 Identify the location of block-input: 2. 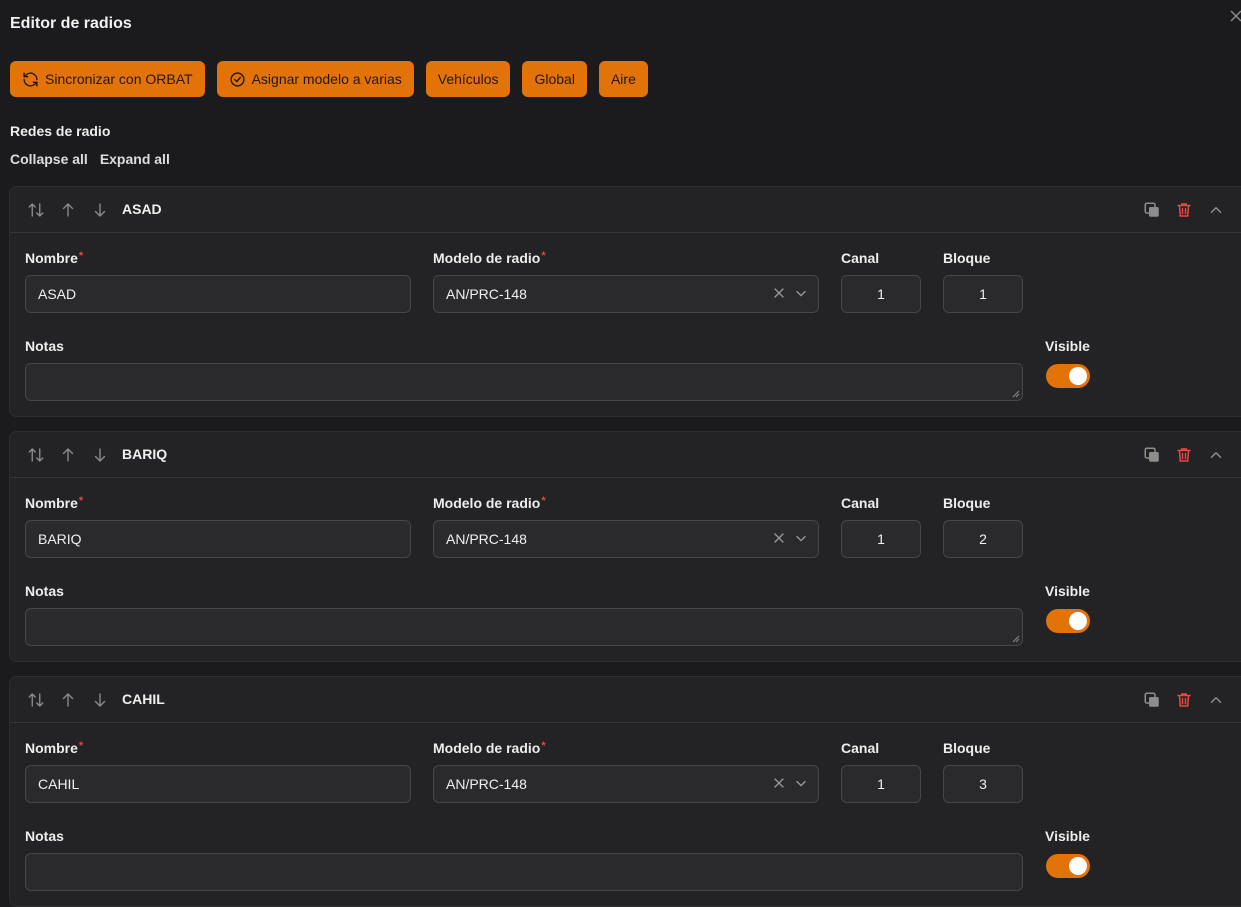
(983, 539).